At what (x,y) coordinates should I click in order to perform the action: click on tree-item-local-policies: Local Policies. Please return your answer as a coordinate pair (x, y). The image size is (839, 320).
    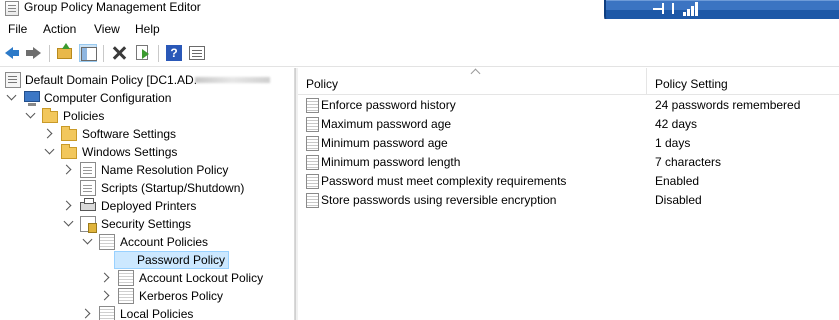
    Looking at the image, I should click on (147, 312).